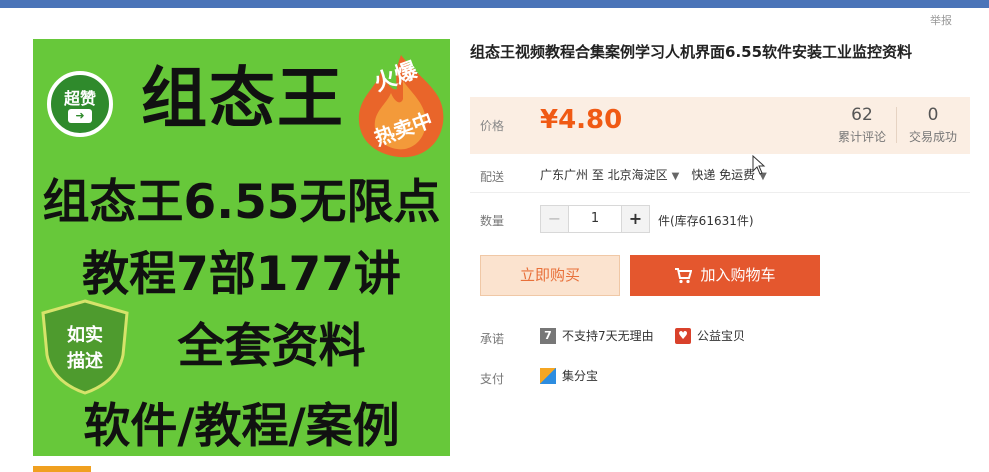 The height and width of the screenshot is (472, 989). Describe the element at coordinates (721, 336) in the screenshot. I see `promise-2-label: 公益宝贝` at that location.